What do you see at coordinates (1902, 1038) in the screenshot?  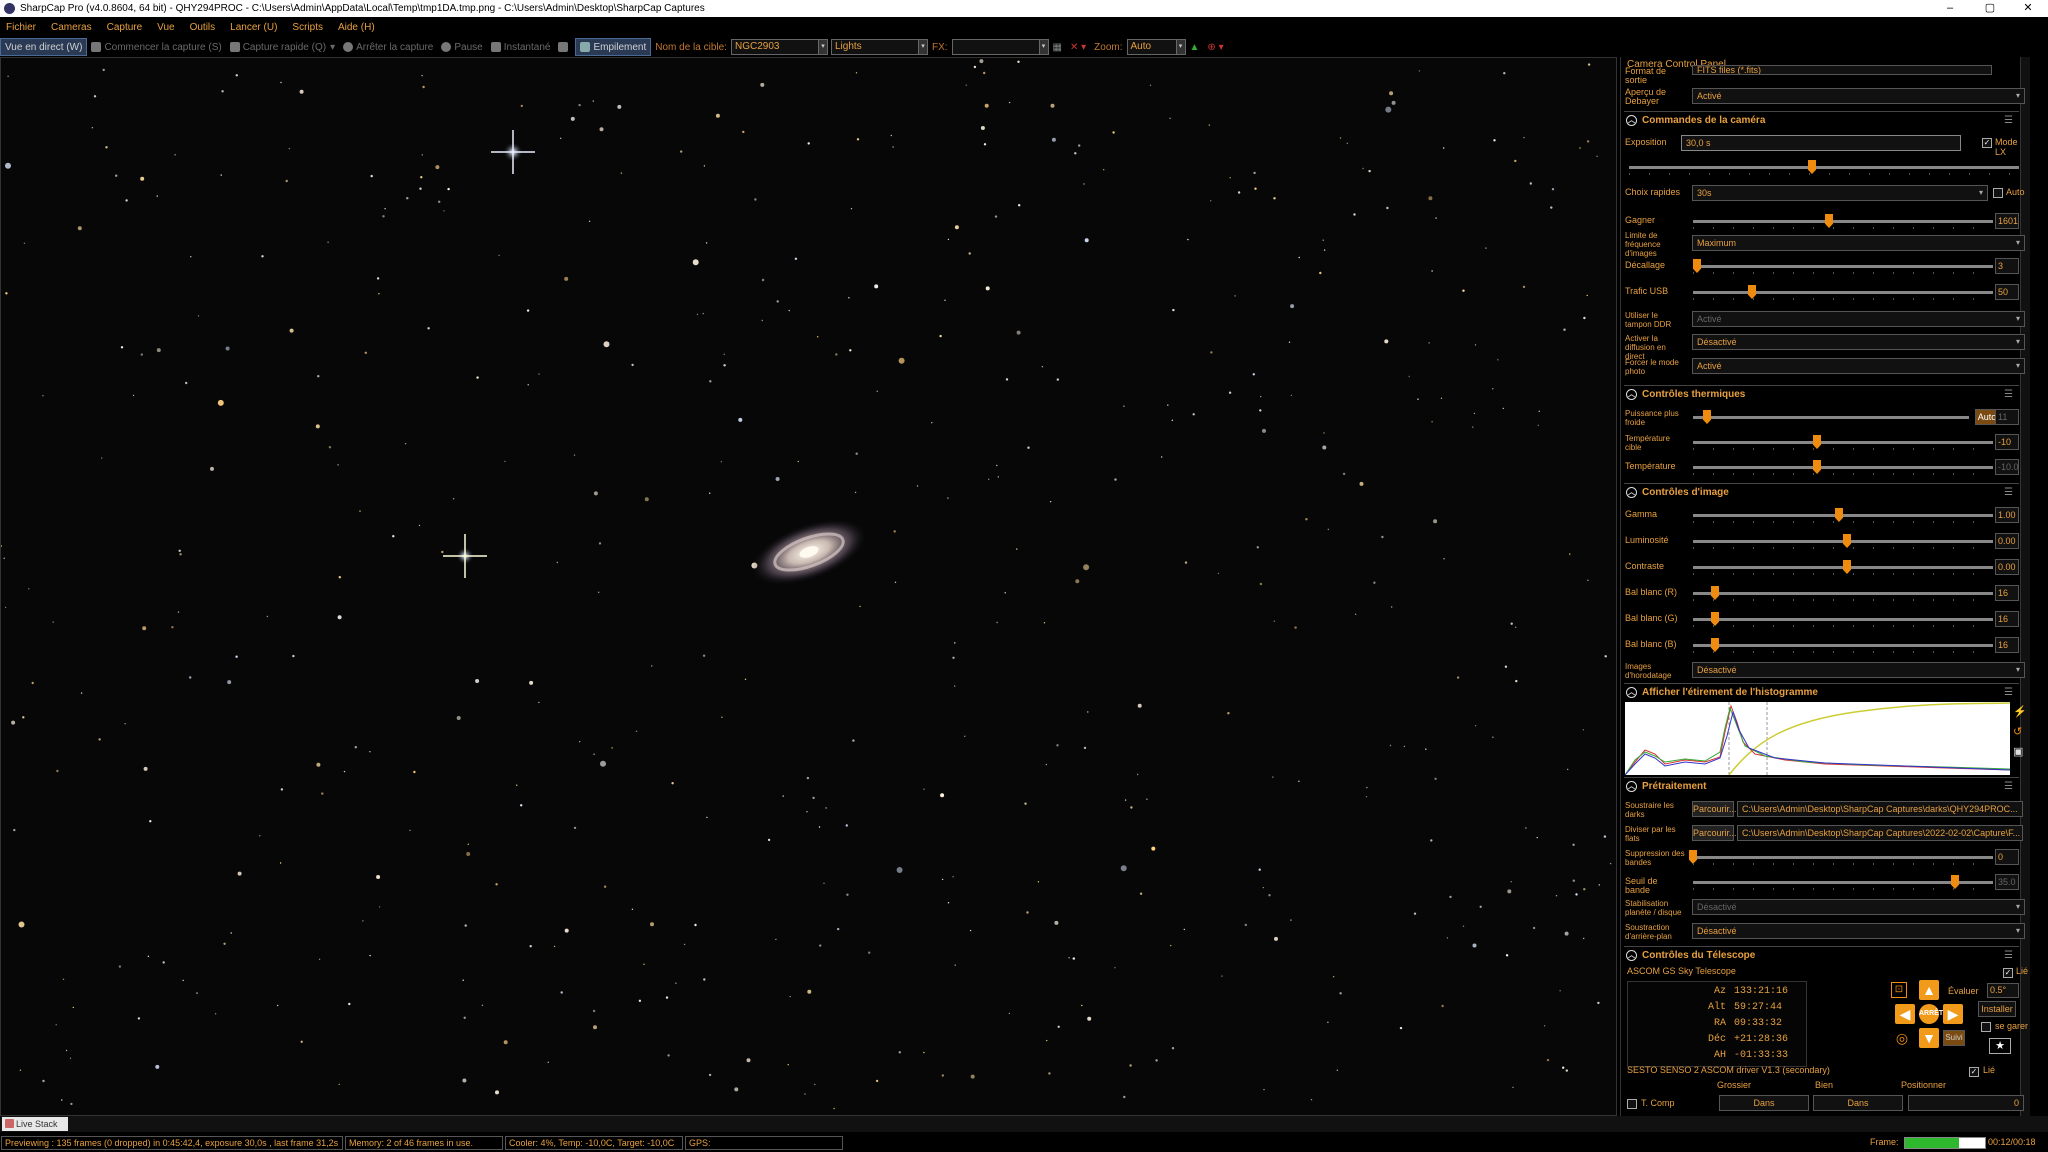 I see `center-target-icon: ◎` at bounding box center [1902, 1038].